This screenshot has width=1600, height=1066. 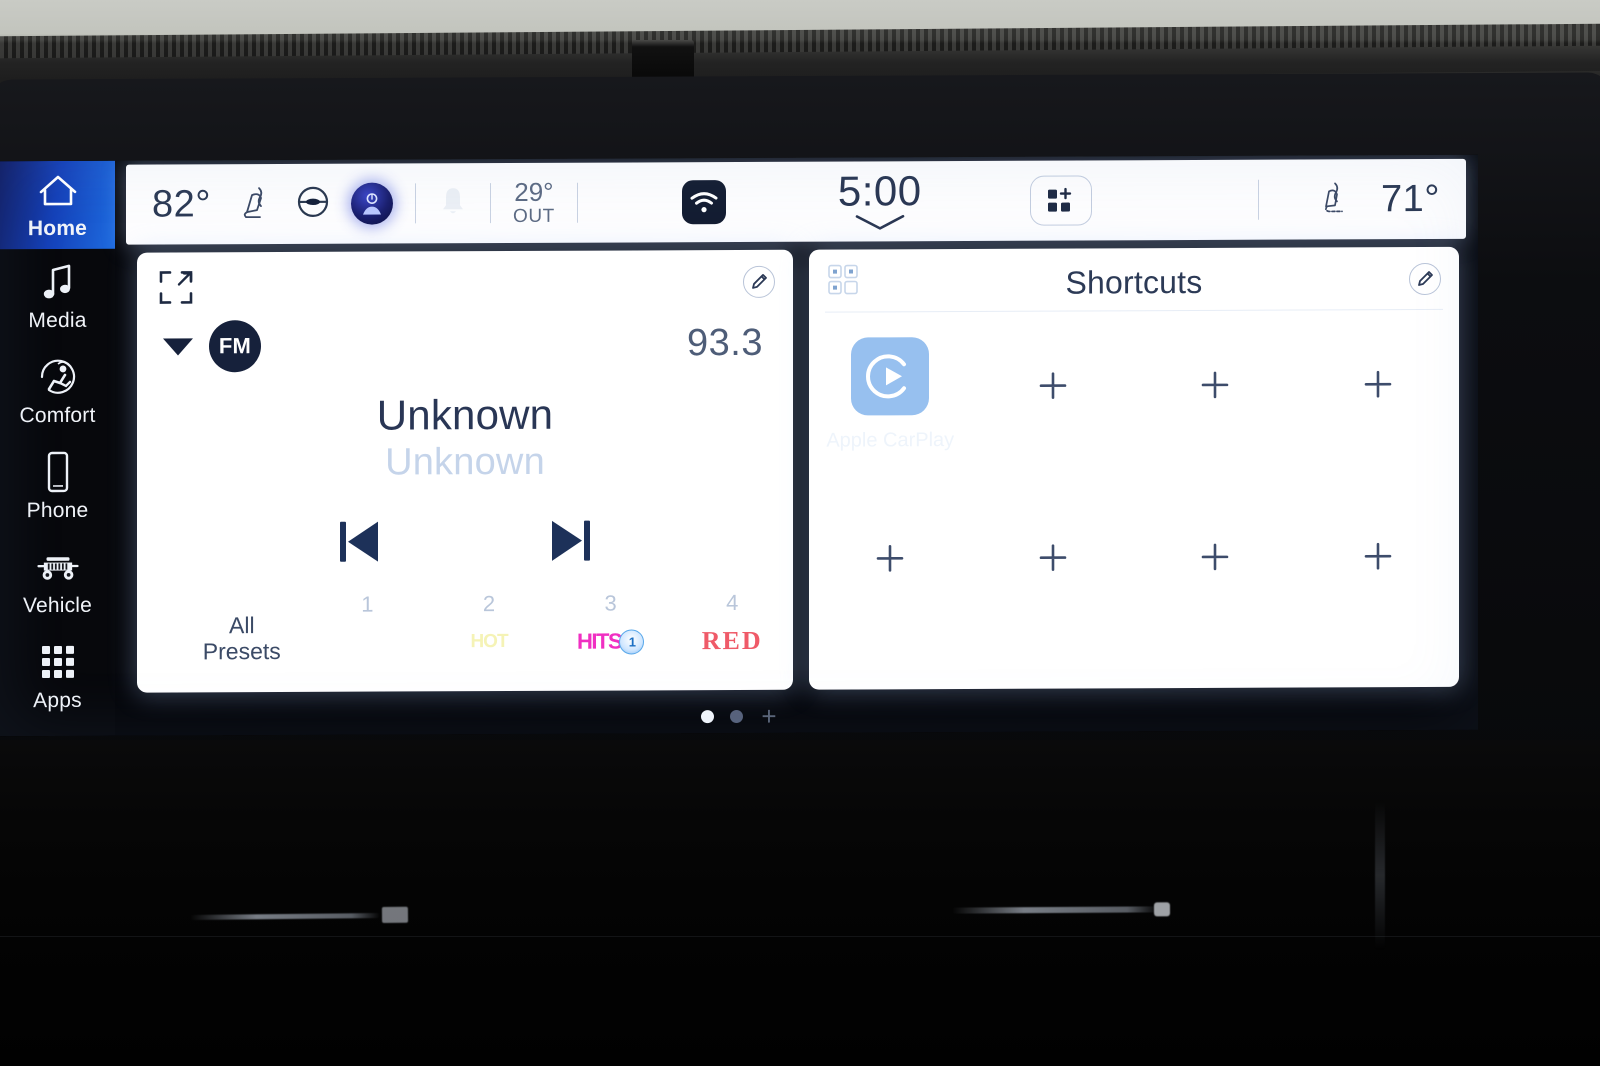 What do you see at coordinates (708, 716) in the screenshot?
I see `page-dot-active` at bounding box center [708, 716].